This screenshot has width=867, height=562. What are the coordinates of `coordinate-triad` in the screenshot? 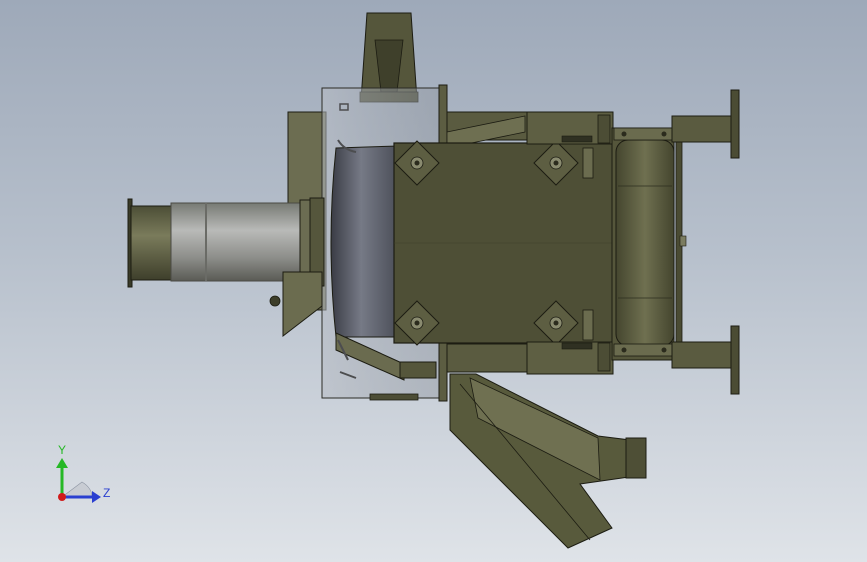 It's located at (78, 480).